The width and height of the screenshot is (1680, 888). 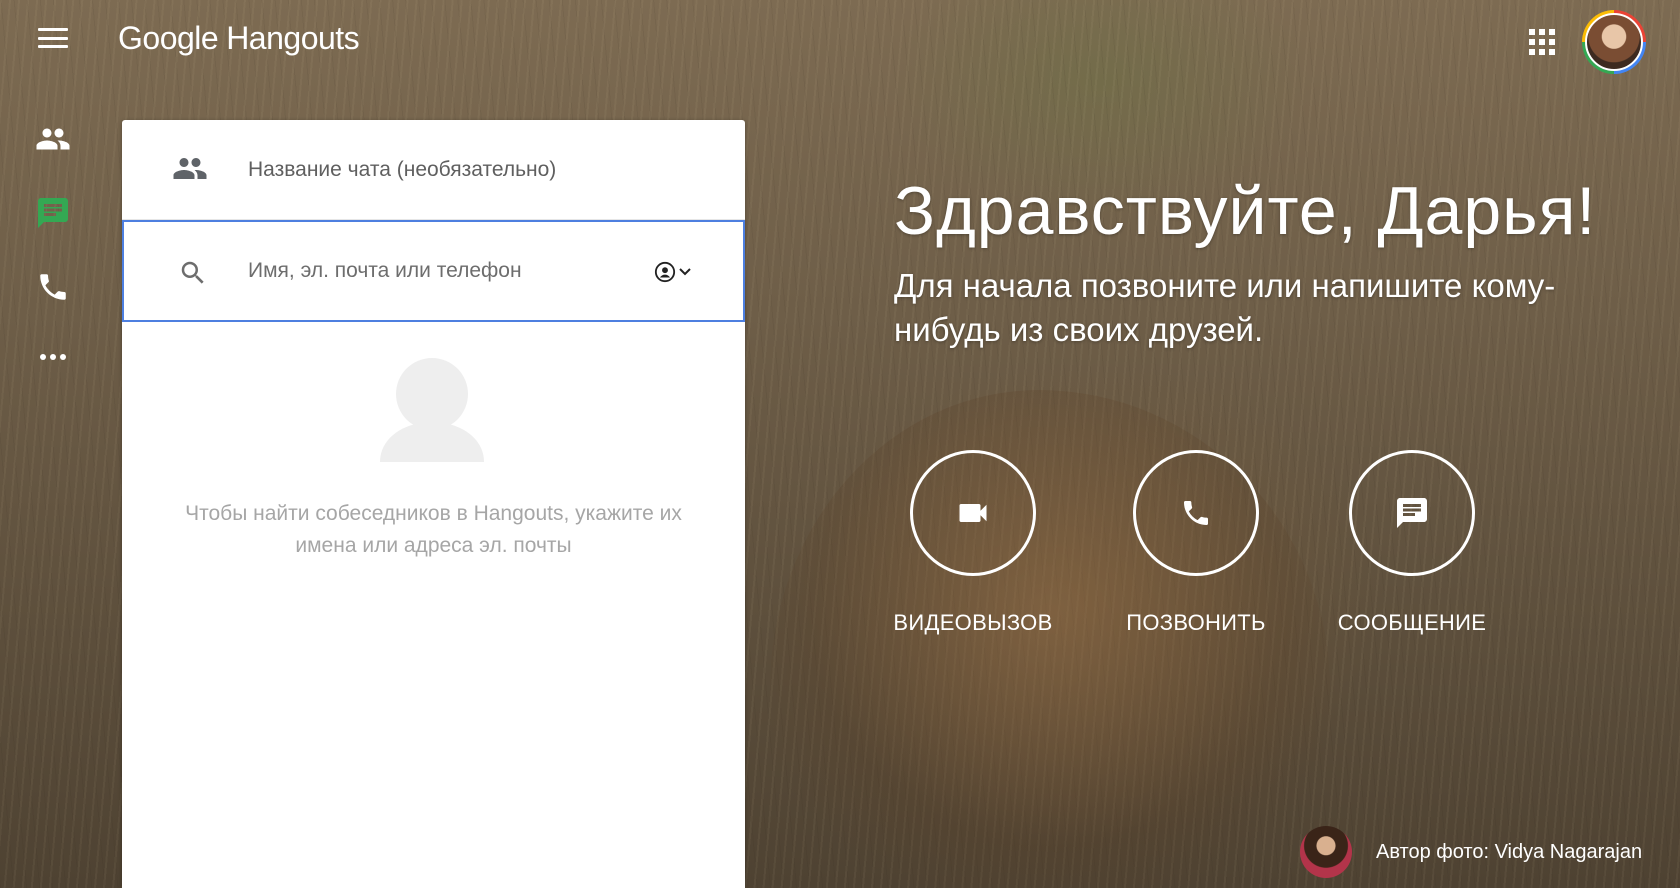 I want to click on chat-name-field: Название чата (необязательно), so click(x=433, y=170).